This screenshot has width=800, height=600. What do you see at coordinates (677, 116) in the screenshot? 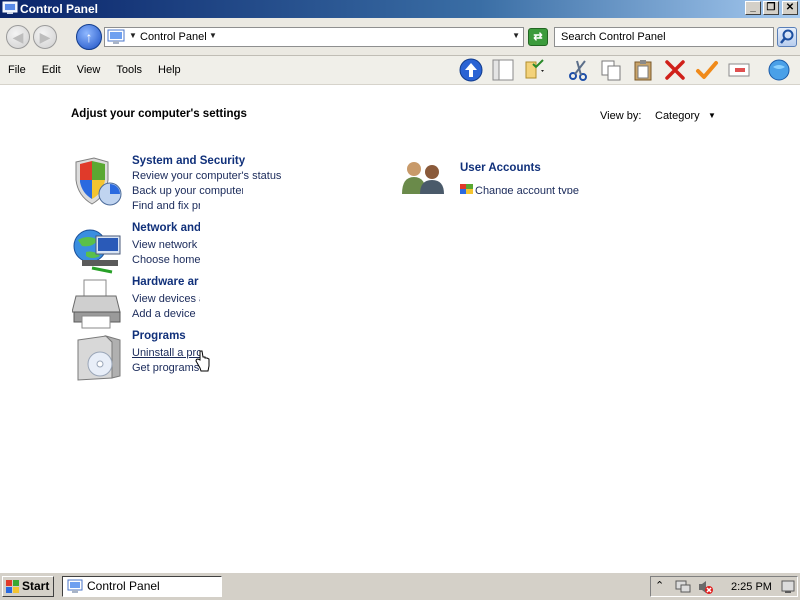
I see `view-by-select: Category` at bounding box center [677, 116].